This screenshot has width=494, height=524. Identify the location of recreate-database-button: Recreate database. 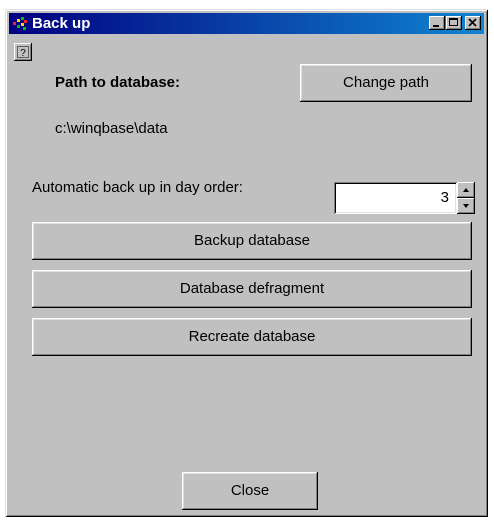
(252, 337).